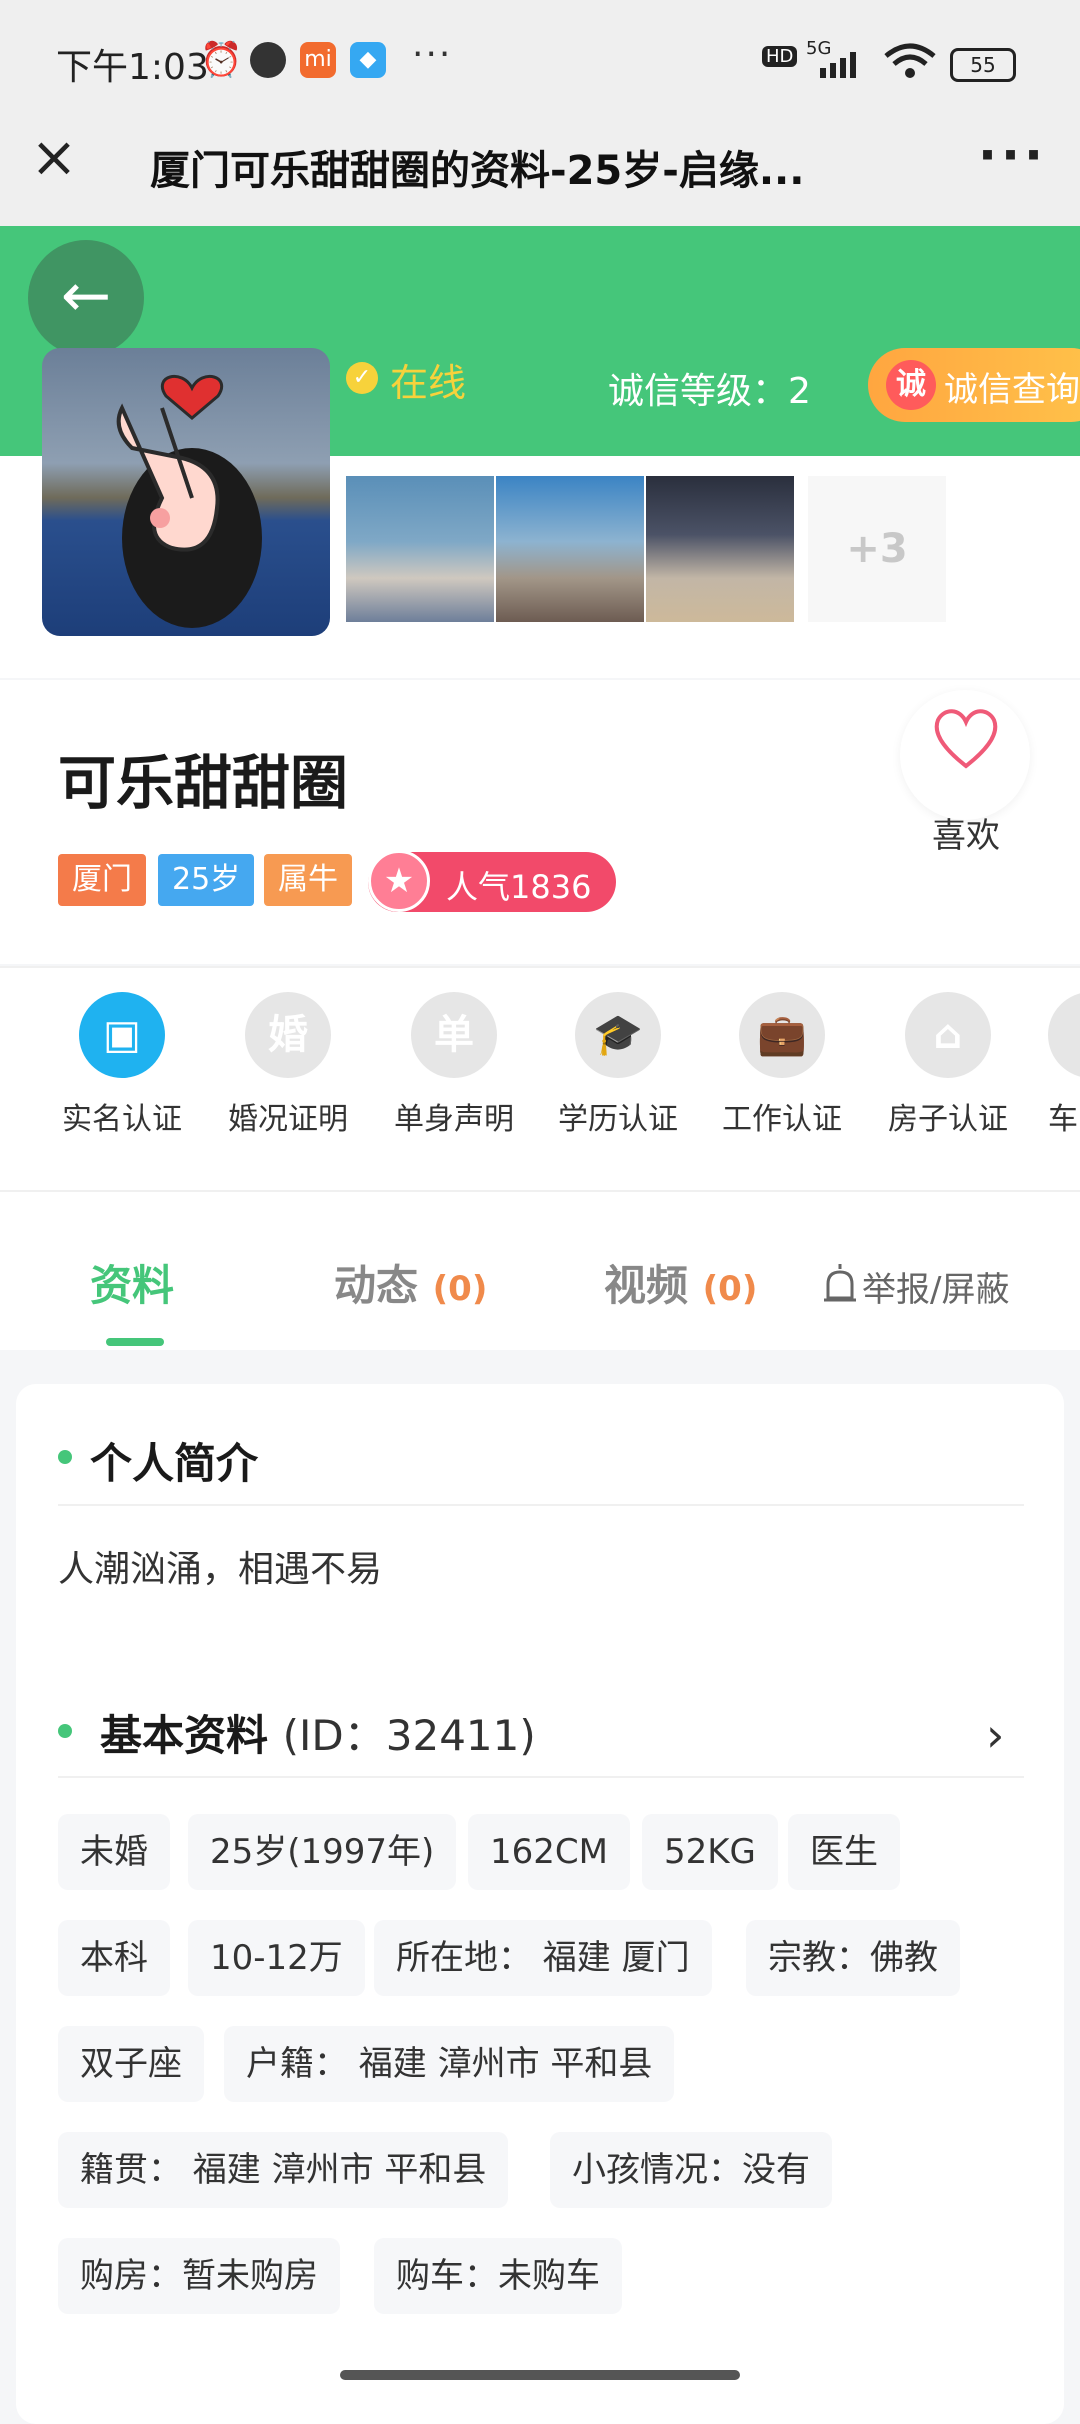 The height and width of the screenshot is (2424, 1080). What do you see at coordinates (646, 1285) in the screenshot?
I see `tab-label: 视频` at bounding box center [646, 1285].